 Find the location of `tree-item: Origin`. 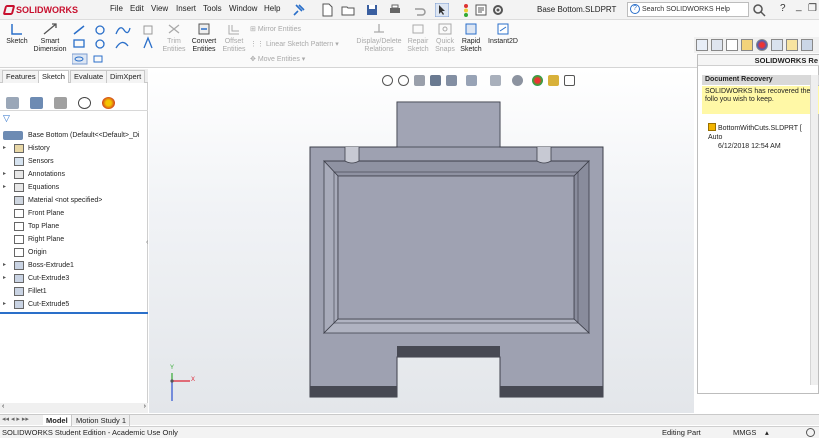

tree-item: Origin is located at coordinates (74, 252).